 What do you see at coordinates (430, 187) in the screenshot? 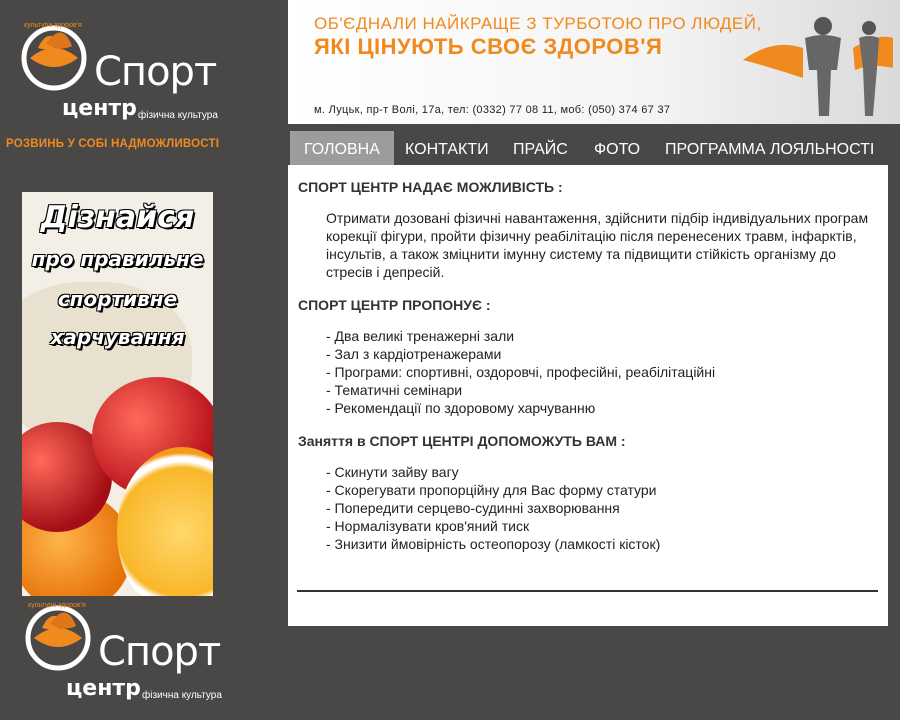
I see `section-title-opportunity: СПОРТ ЦЕНТР НАДАЄ МОЖЛИВІСТЬ :` at bounding box center [430, 187].